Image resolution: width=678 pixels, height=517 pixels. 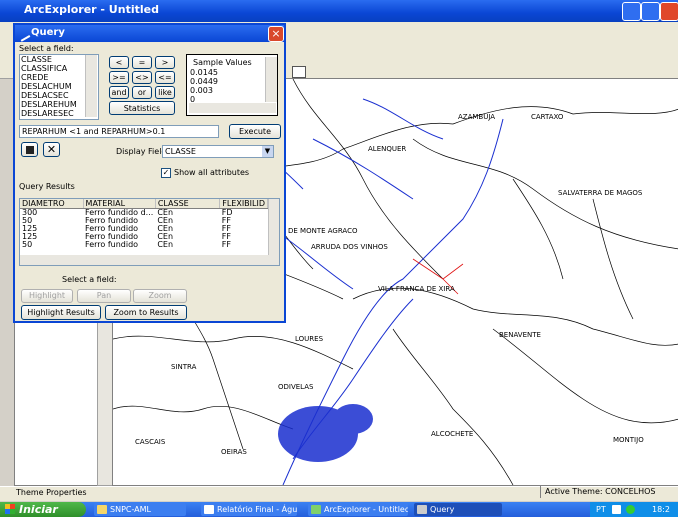 What do you see at coordinates (146, 312) in the screenshot?
I see `zoom-to-results-button: Zoom to Results` at bounding box center [146, 312].